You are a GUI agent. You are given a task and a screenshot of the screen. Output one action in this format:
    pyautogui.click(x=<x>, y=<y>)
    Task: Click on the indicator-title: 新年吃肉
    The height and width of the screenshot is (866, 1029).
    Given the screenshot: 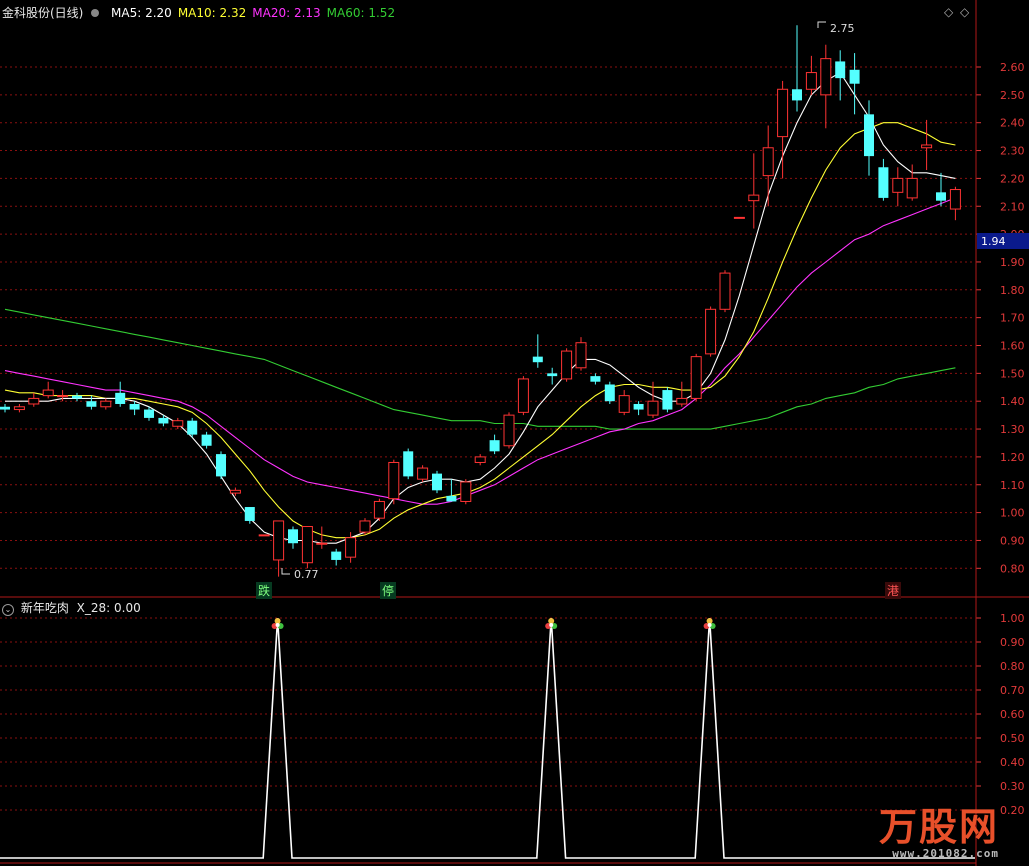 What is the action you would take?
    pyautogui.click(x=44, y=608)
    